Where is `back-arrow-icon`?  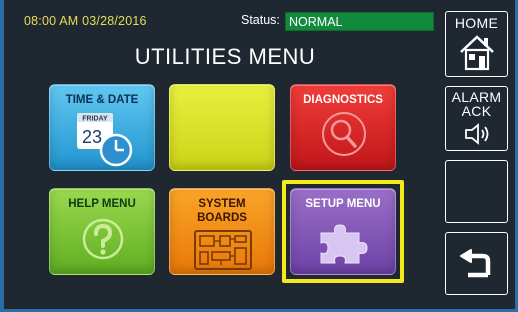 back-arrow-icon is located at coordinates (475, 263).